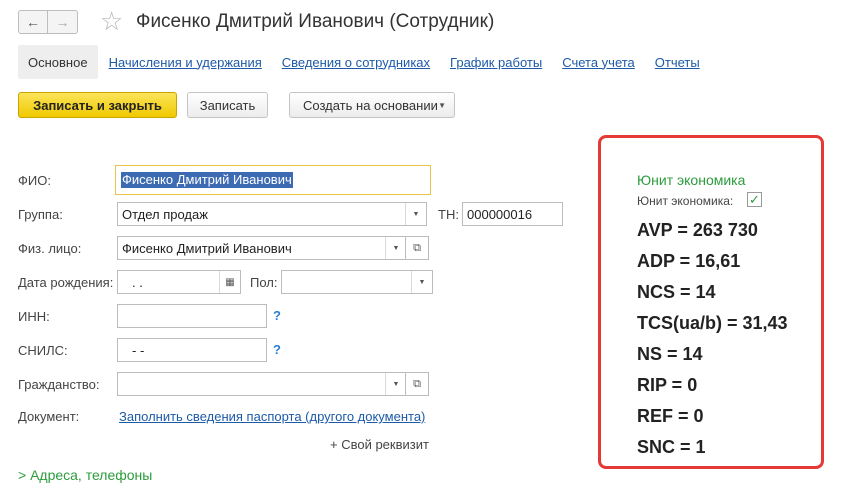 This screenshot has height=483, width=856. What do you see at coordinates (667, 385) in the screenshot?
I see `metric-rip: RIP = 0` at bounding box center [667, 385].